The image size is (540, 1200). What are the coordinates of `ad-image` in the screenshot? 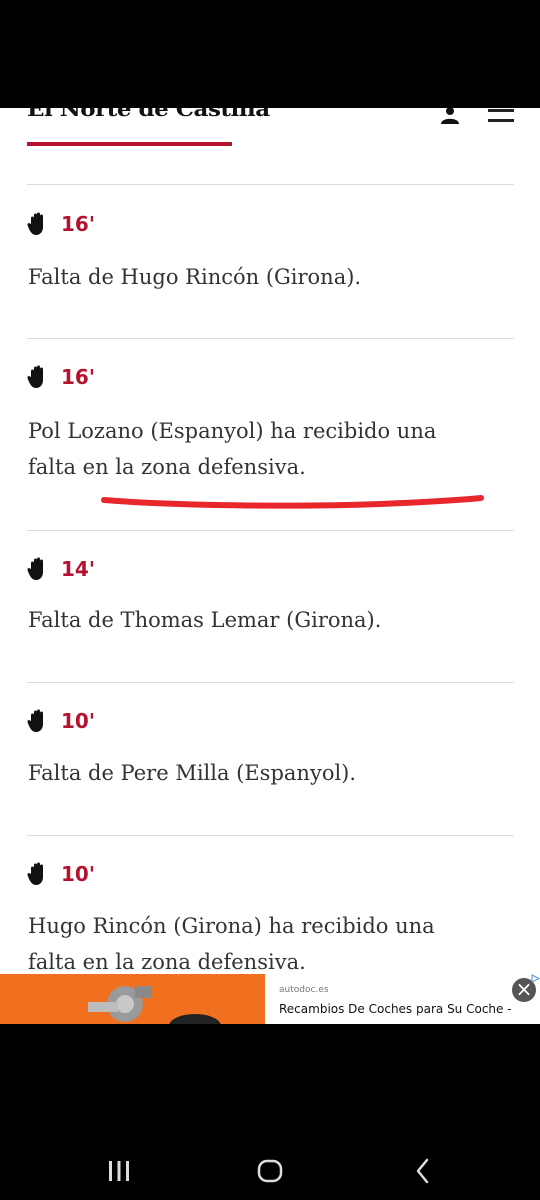 It's located at (132, 999).